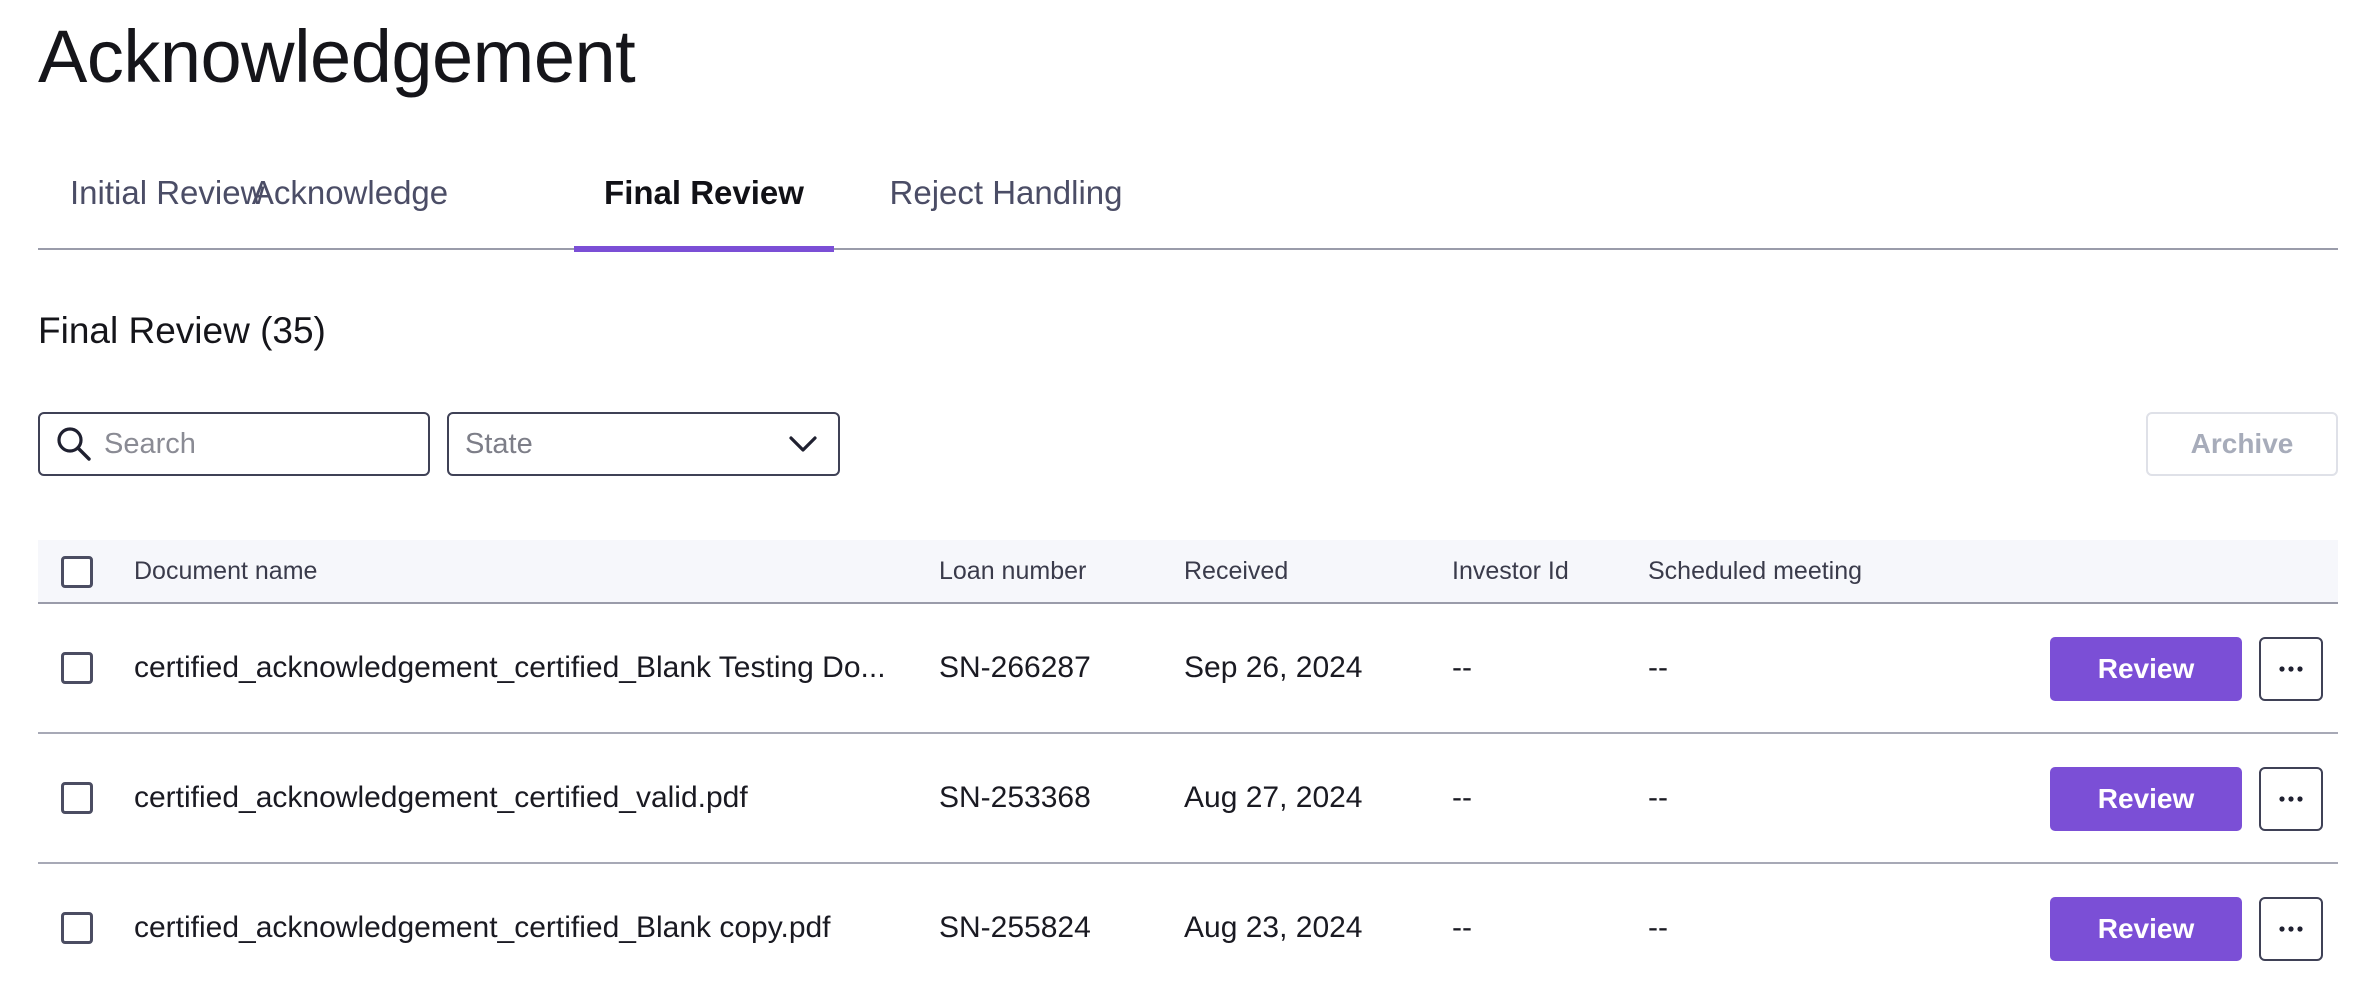  What do you see at coordinates (1006, 200) in the screenshot?
I see `tab-reject-handling: Reject Handling` at bounding box center [1006, 200].